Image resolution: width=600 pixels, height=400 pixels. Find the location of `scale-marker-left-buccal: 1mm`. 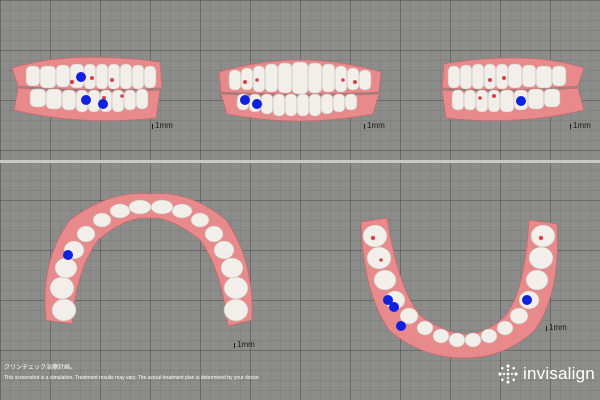

scale-marker-left-buccal: 1mm is located at coordinates (580, 125).